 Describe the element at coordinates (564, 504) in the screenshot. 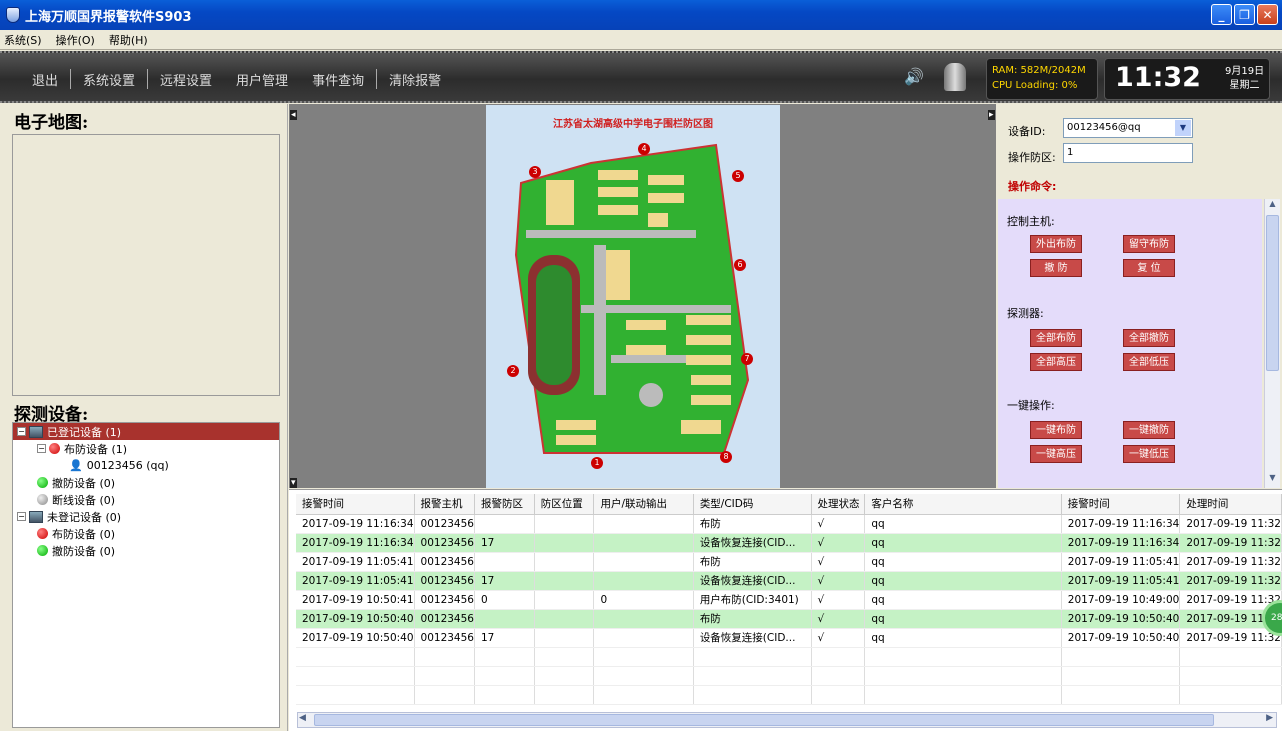

I see `col-header: 防区位置` at that location.